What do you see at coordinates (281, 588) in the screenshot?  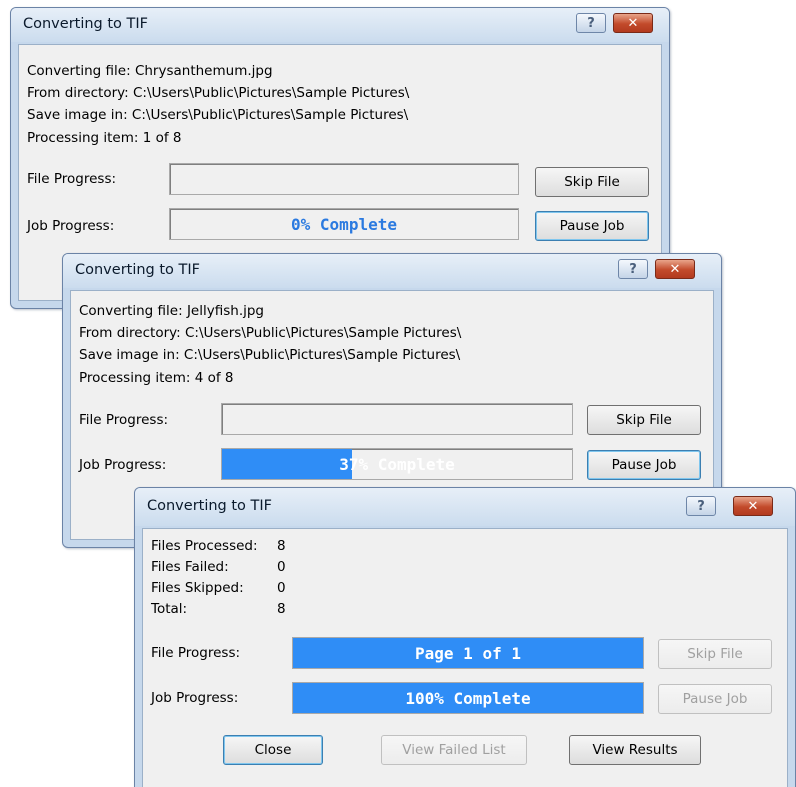 I see `files-skipped-value: 0` at bounding box center [281, 588].